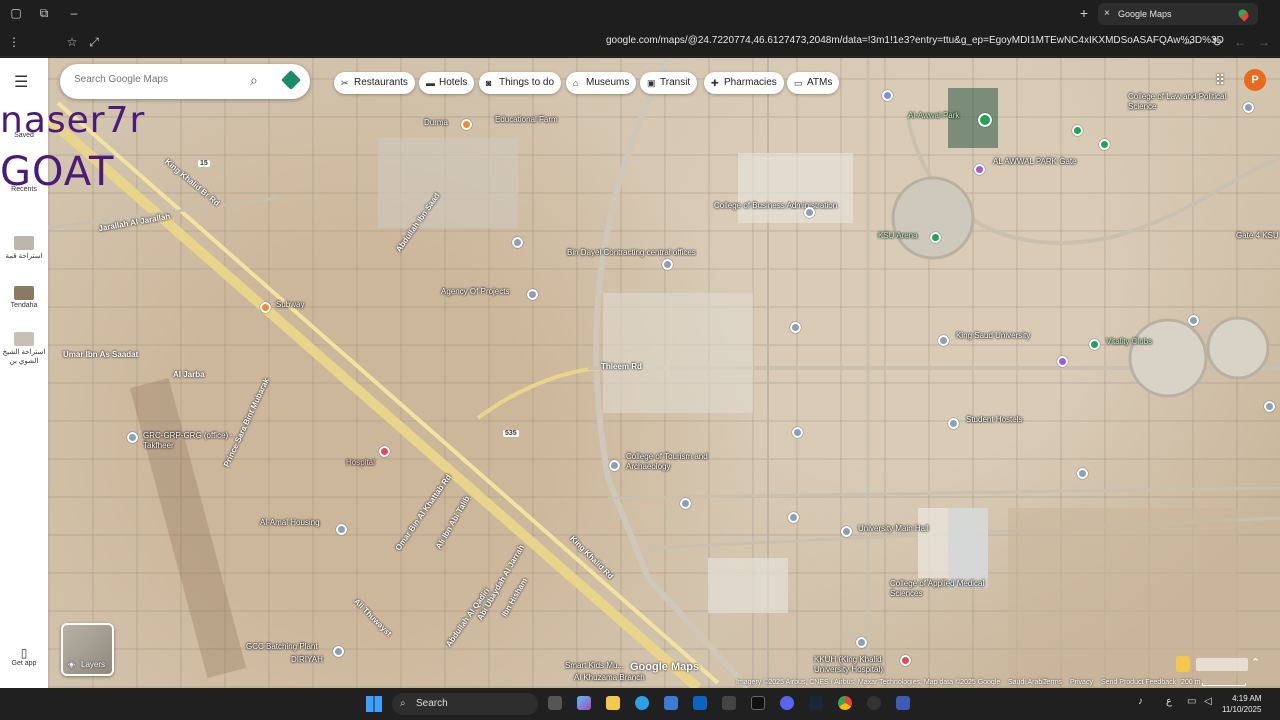 The height and width of the screenshot is (720, 1280). I want to click on chip-museums: ⌂ Museums, so click(601, 83).